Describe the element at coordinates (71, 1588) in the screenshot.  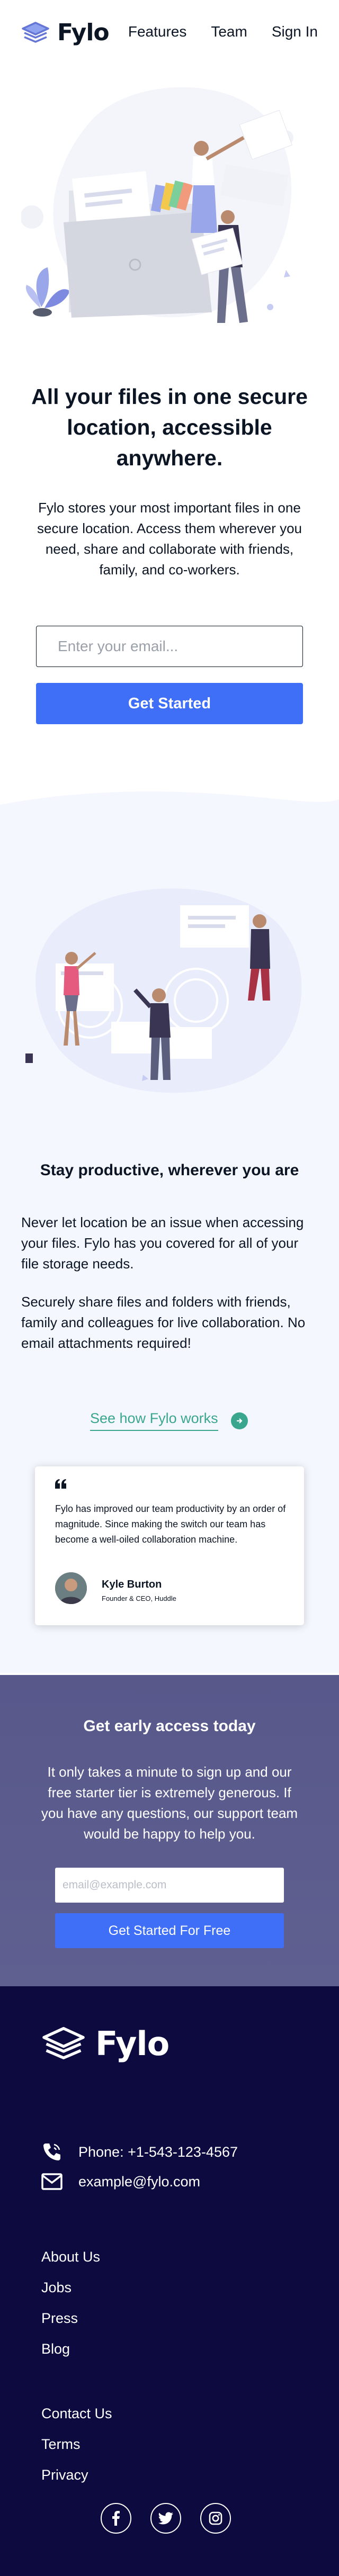
I see `avatar` at that location.